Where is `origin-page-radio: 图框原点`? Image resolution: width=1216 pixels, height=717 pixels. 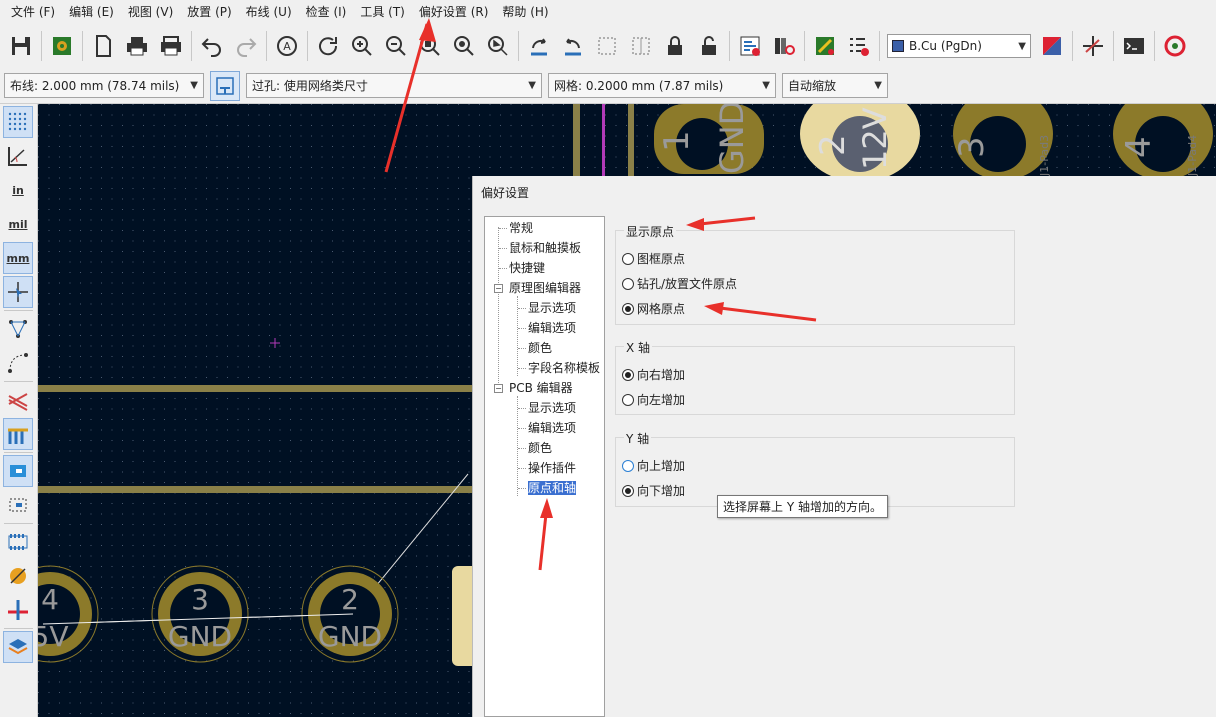
origin-page-radio: 图框原点 is located at coordinates (653, 258).